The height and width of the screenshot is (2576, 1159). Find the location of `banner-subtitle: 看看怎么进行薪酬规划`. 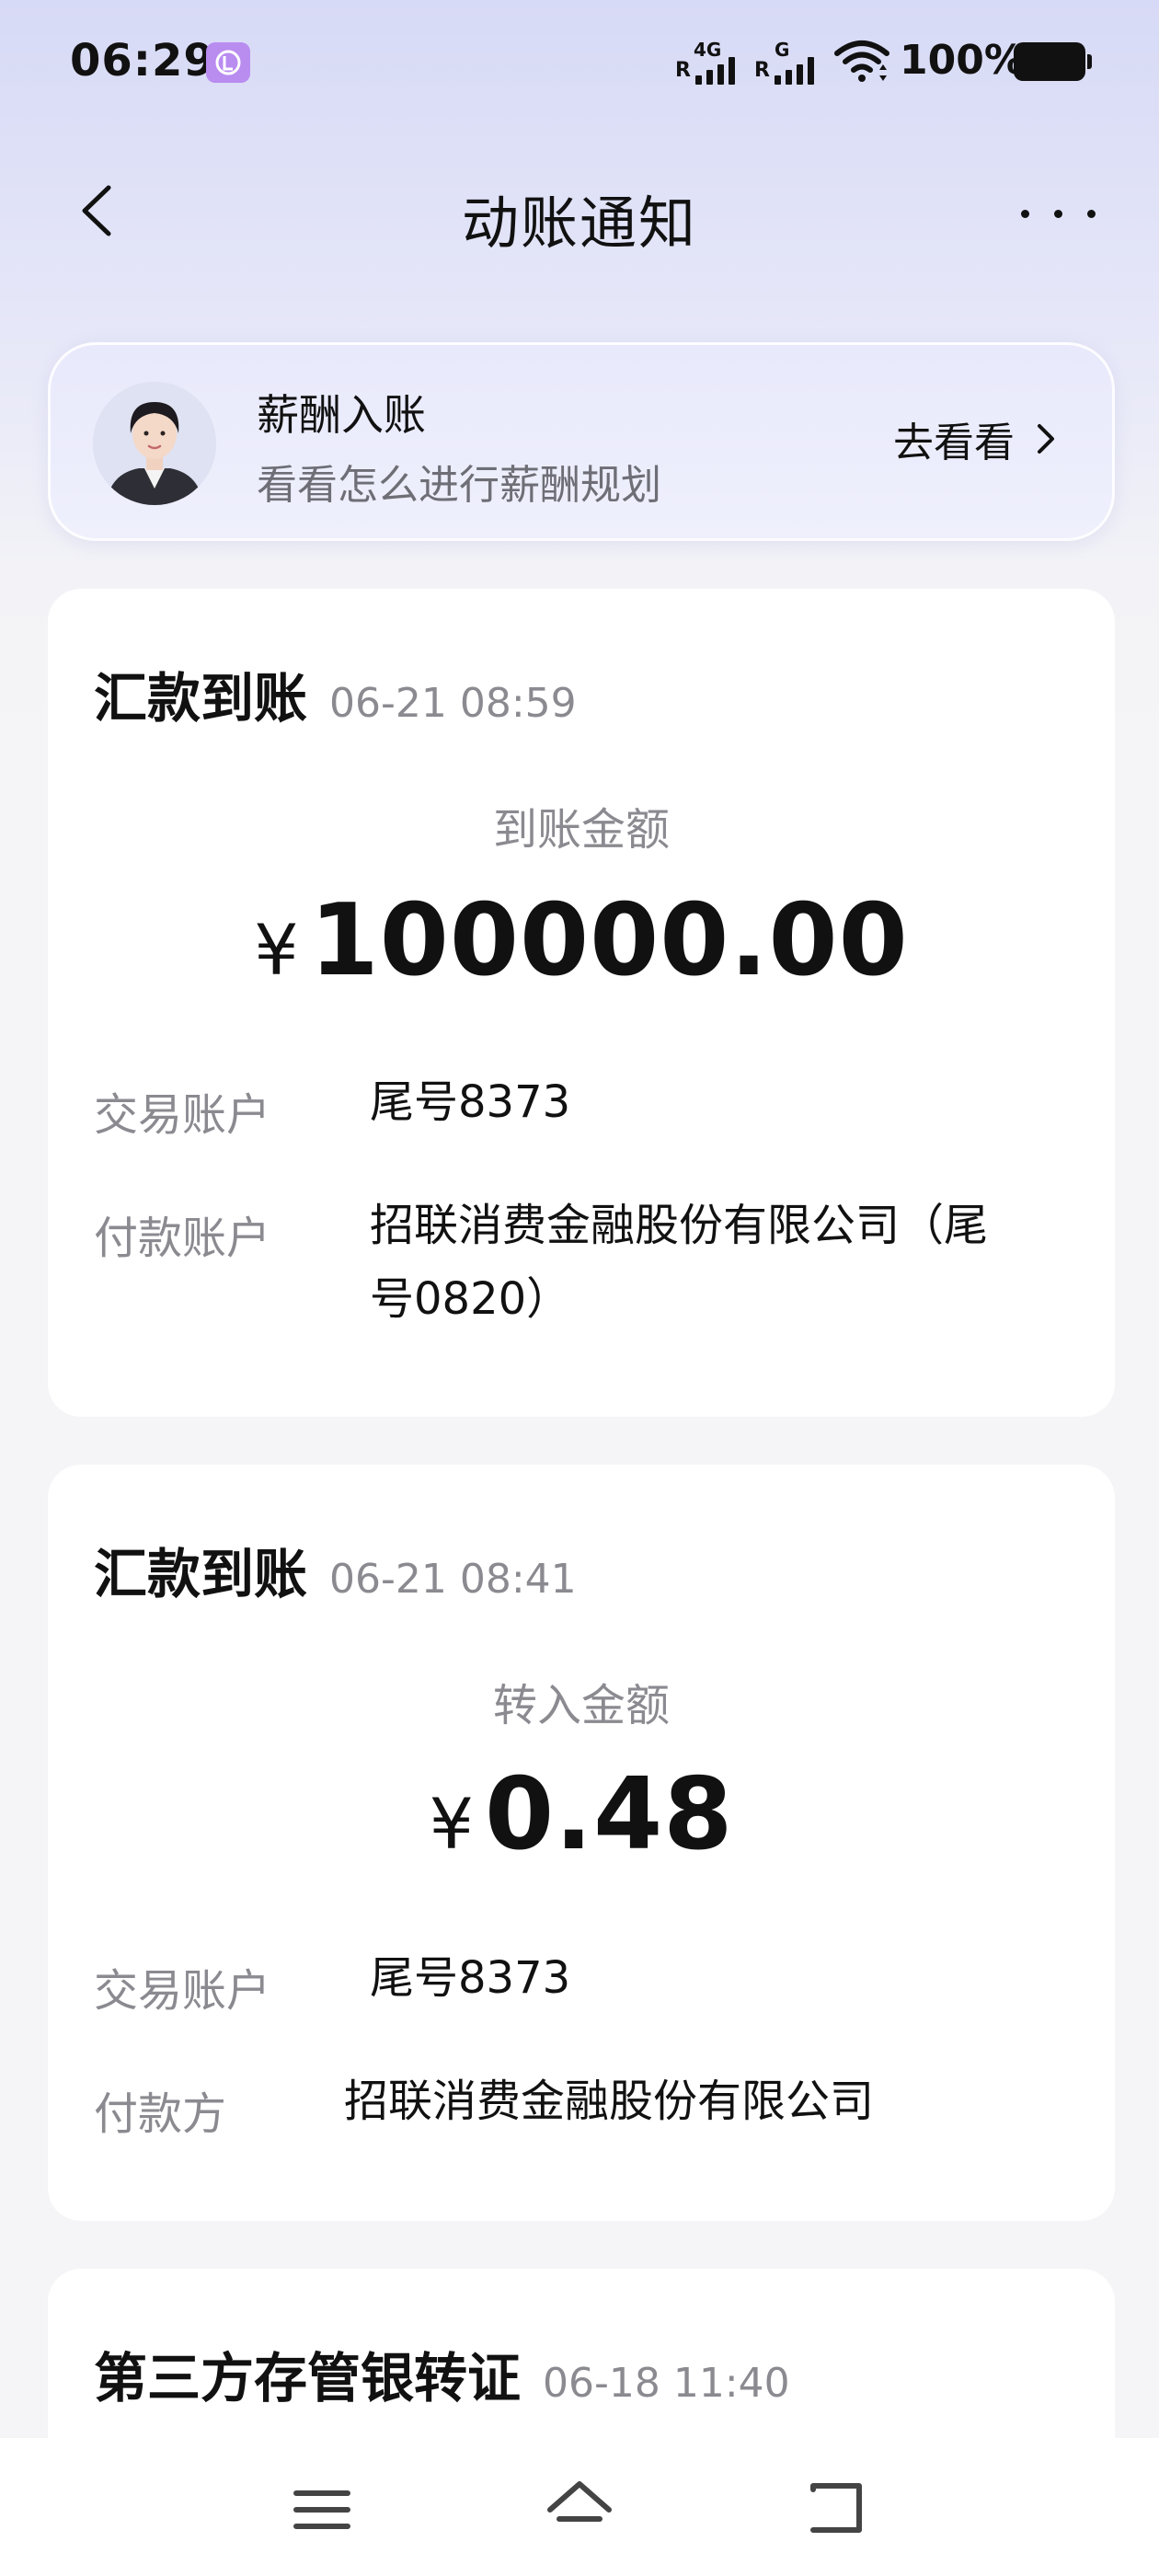

banner-subtitle: 看看怎么进行薪酬规划 is located at coordinates (459, 485).